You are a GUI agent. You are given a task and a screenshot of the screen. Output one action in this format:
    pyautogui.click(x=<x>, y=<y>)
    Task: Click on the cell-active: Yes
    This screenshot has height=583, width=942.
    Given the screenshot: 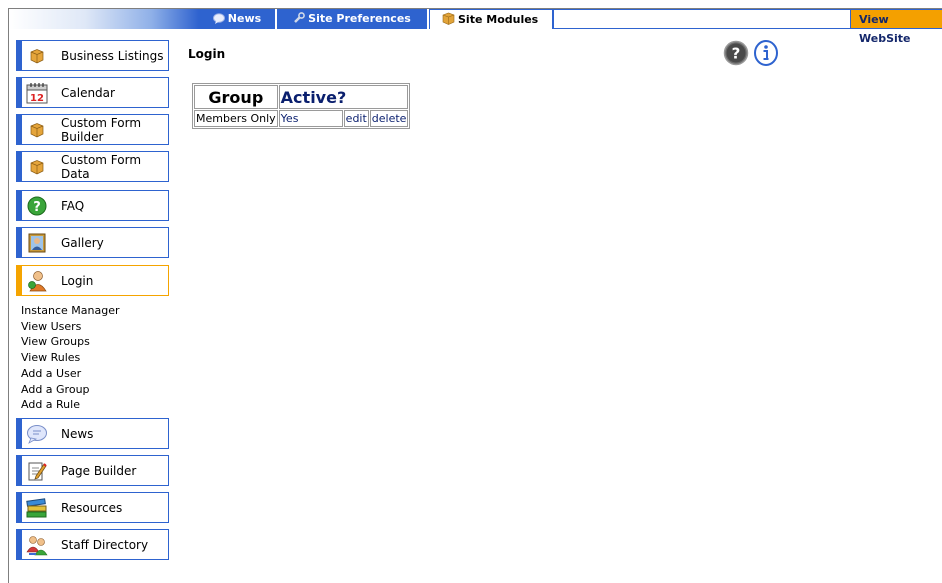 What is the action you would take?
    pyautogui.click(x=310, y=118)
    